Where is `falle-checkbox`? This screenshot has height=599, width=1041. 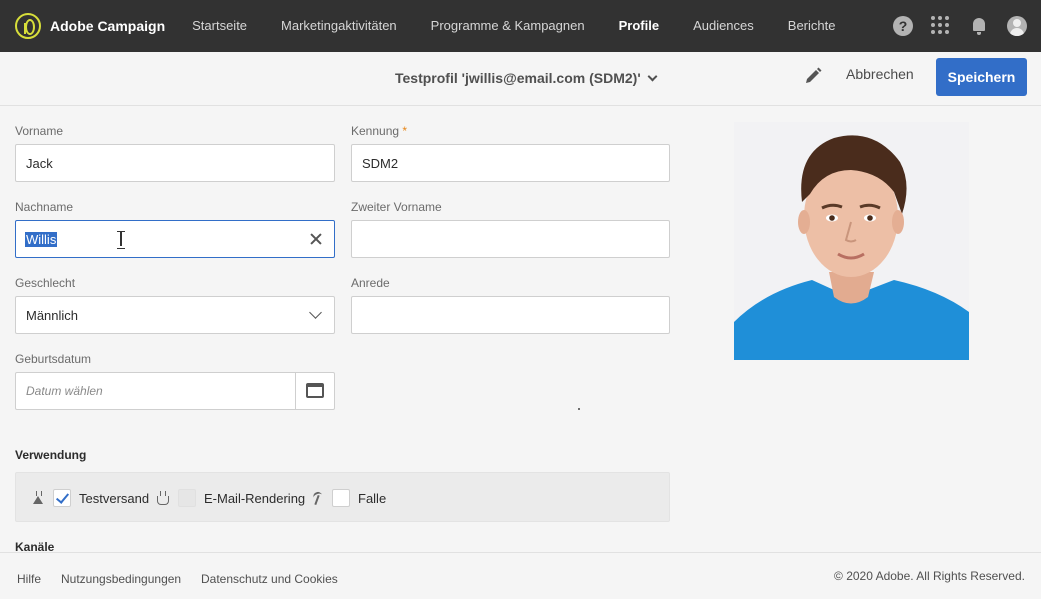 falle-checkbox is located at coordinates (341, 498).